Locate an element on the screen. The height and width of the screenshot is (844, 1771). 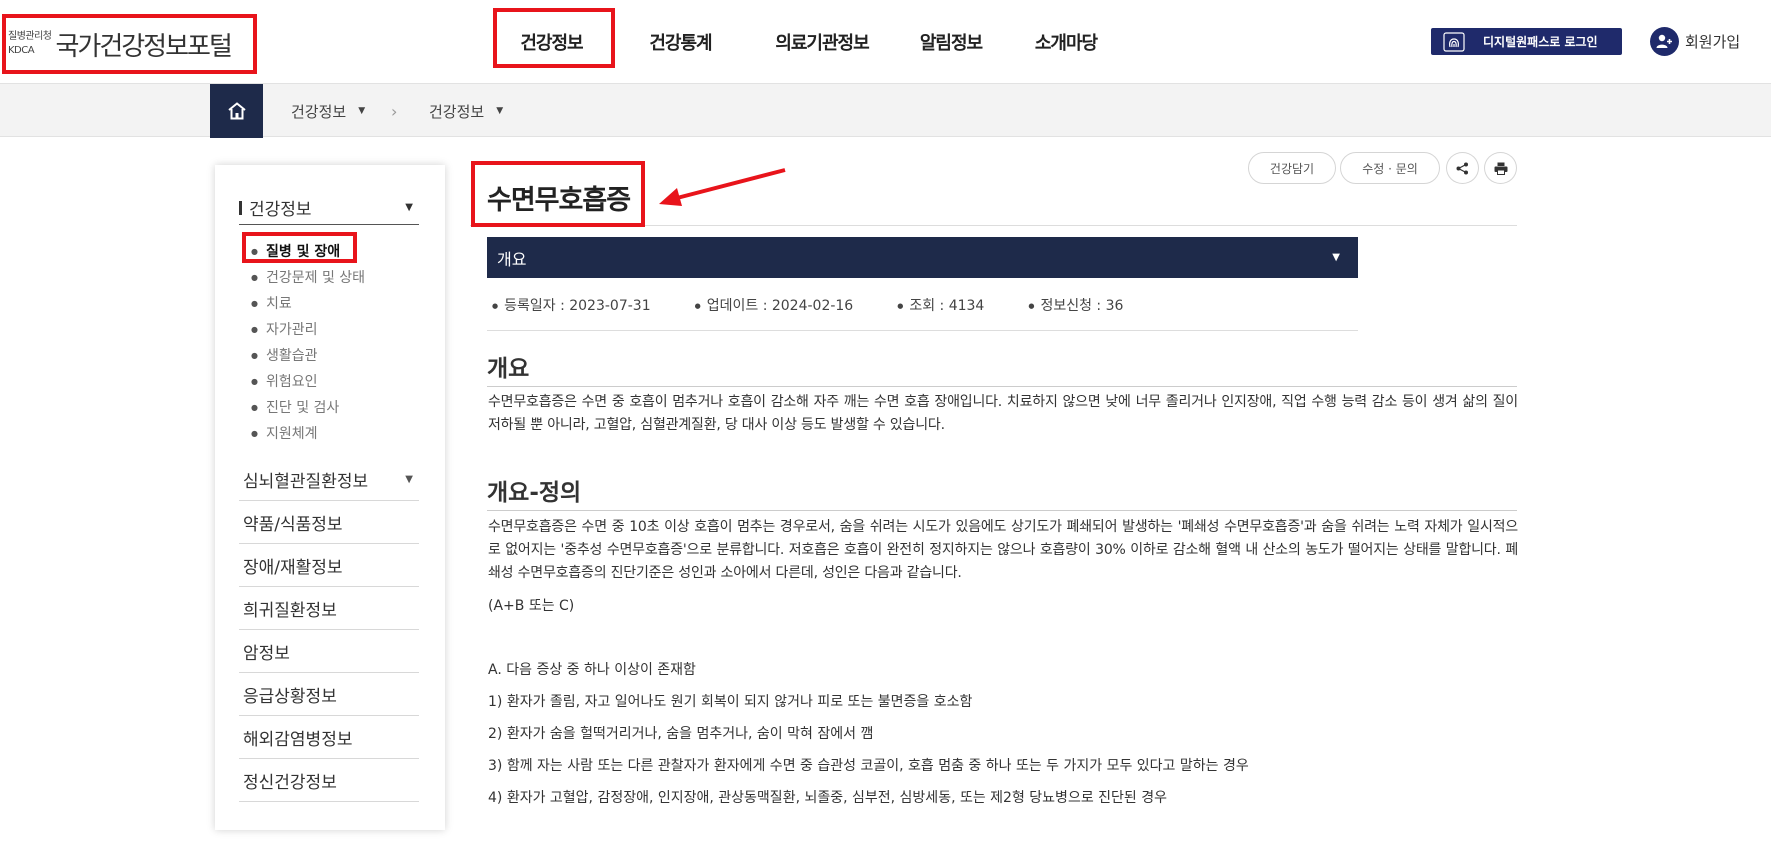
sidebar-item-label: 정신건강정보 is located at coordinates (290, 782).